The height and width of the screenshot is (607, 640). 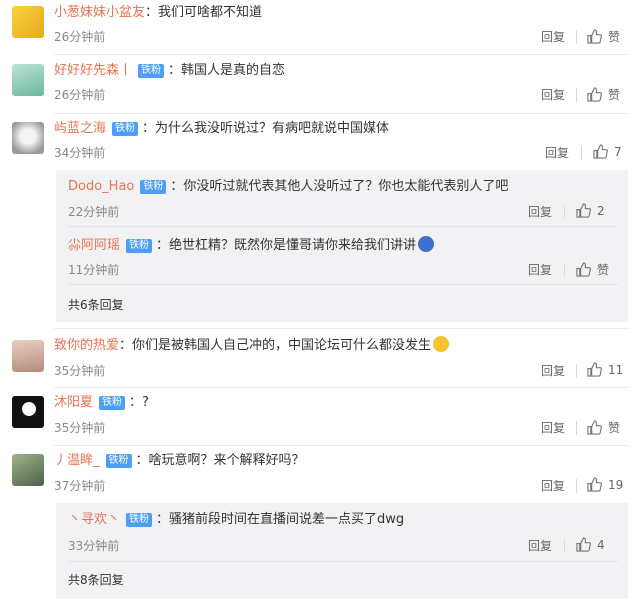 I want to click on comment-text: 小葱妹妹小盆友：我们可啥都不知道, so click(x=158, y=12).